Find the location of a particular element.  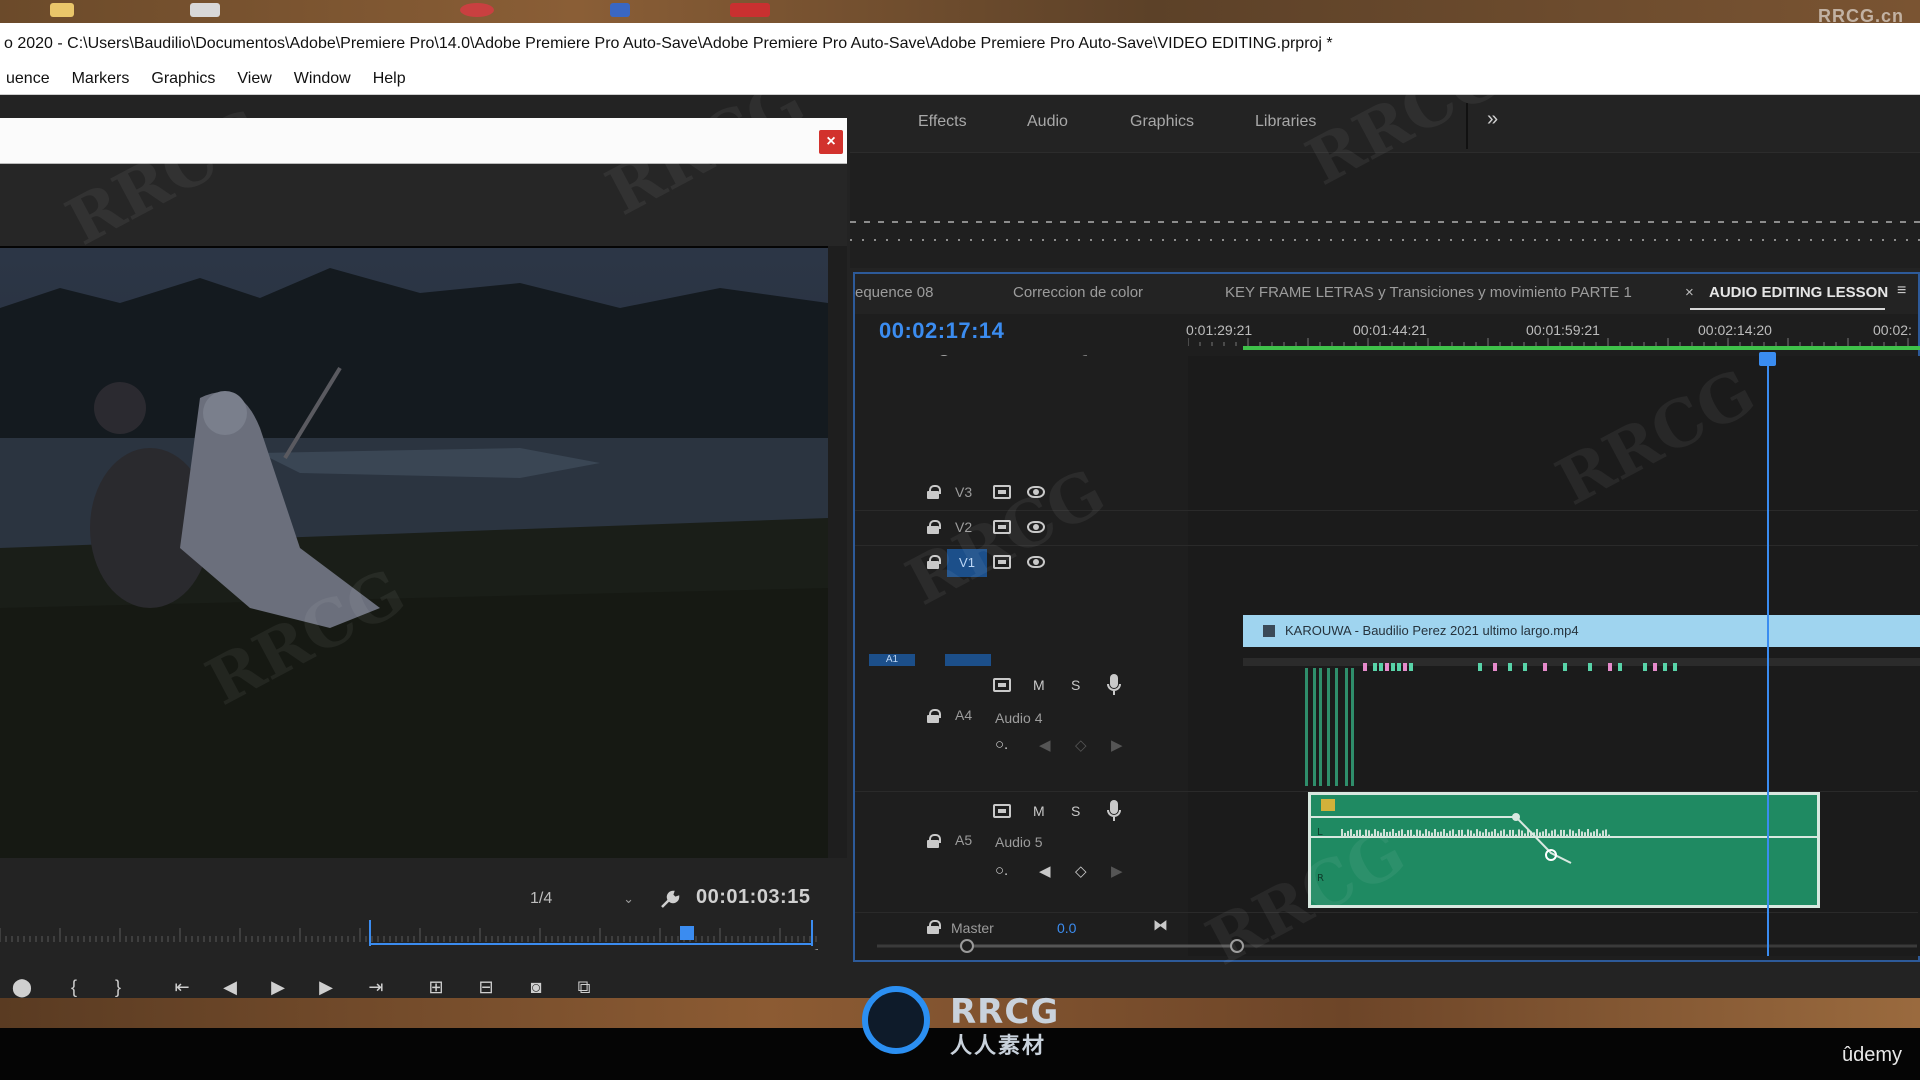

mark-out-icon: } is located at coordinates (118, 987).